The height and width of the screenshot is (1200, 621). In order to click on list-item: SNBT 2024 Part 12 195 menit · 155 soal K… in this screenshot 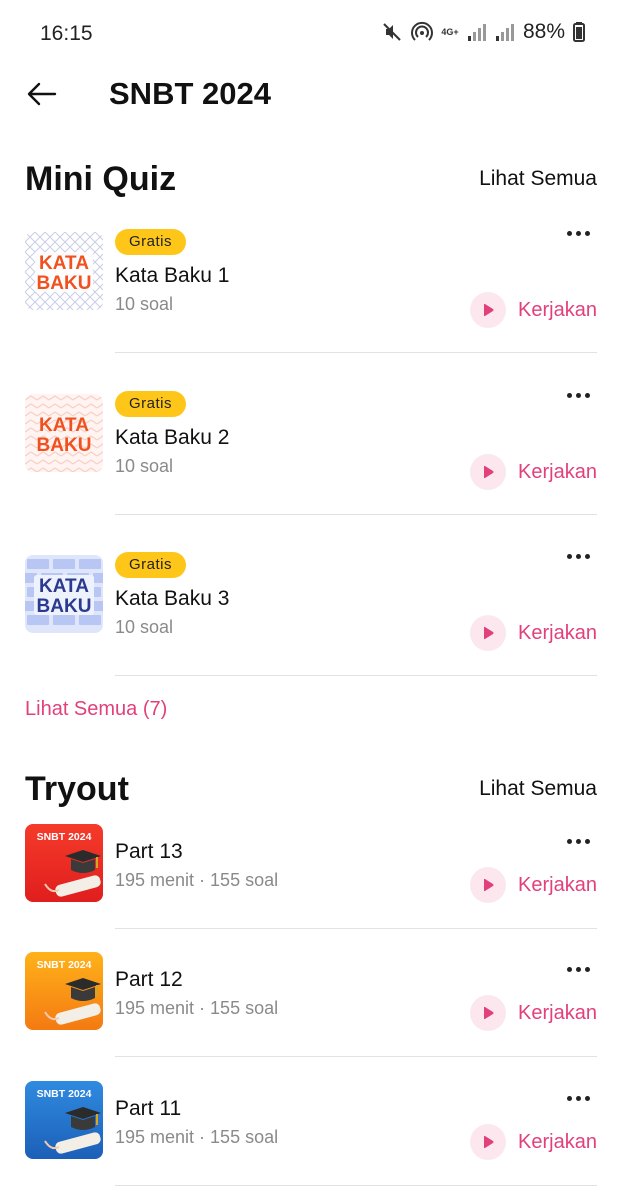, I will do `click(310, 1004)`.